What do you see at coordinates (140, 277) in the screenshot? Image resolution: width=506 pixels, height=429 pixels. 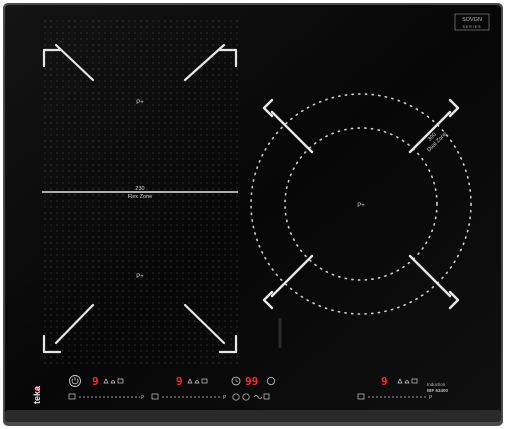 I see `flex-lower-power-label: P+` at bounding box center [140, 277].